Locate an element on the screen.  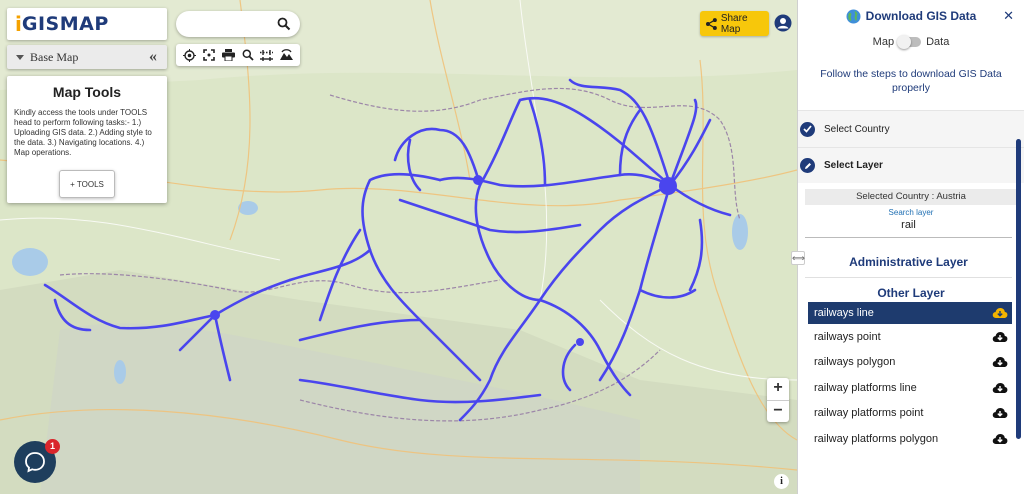
share-map-button: Share Map is located at coordinates (734, 23).